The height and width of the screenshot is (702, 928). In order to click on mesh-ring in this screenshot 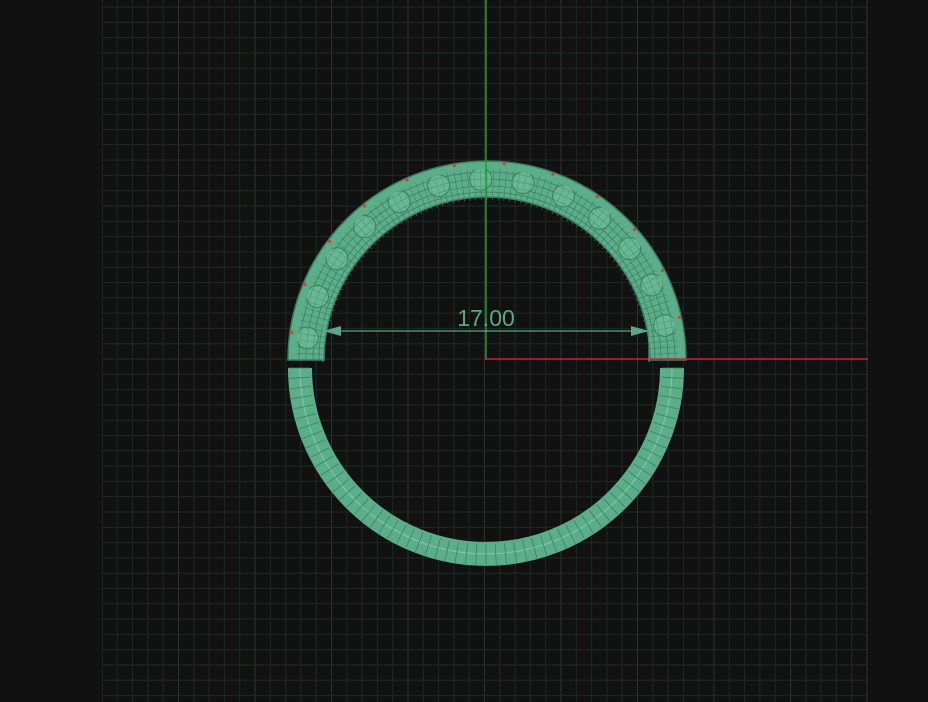, I will do `click(487, 266)`.